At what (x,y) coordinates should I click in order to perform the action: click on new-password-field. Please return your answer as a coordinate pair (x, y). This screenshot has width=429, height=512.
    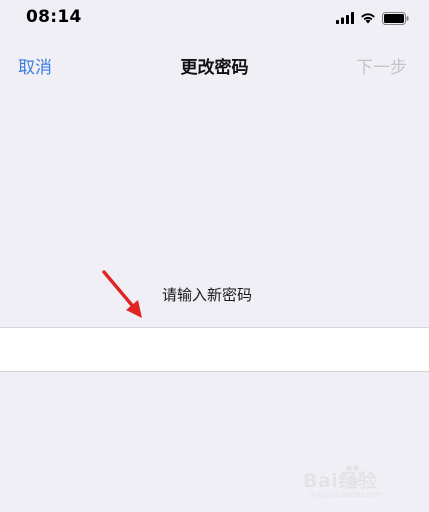
    Looking at the image, I should click on (214, 349).